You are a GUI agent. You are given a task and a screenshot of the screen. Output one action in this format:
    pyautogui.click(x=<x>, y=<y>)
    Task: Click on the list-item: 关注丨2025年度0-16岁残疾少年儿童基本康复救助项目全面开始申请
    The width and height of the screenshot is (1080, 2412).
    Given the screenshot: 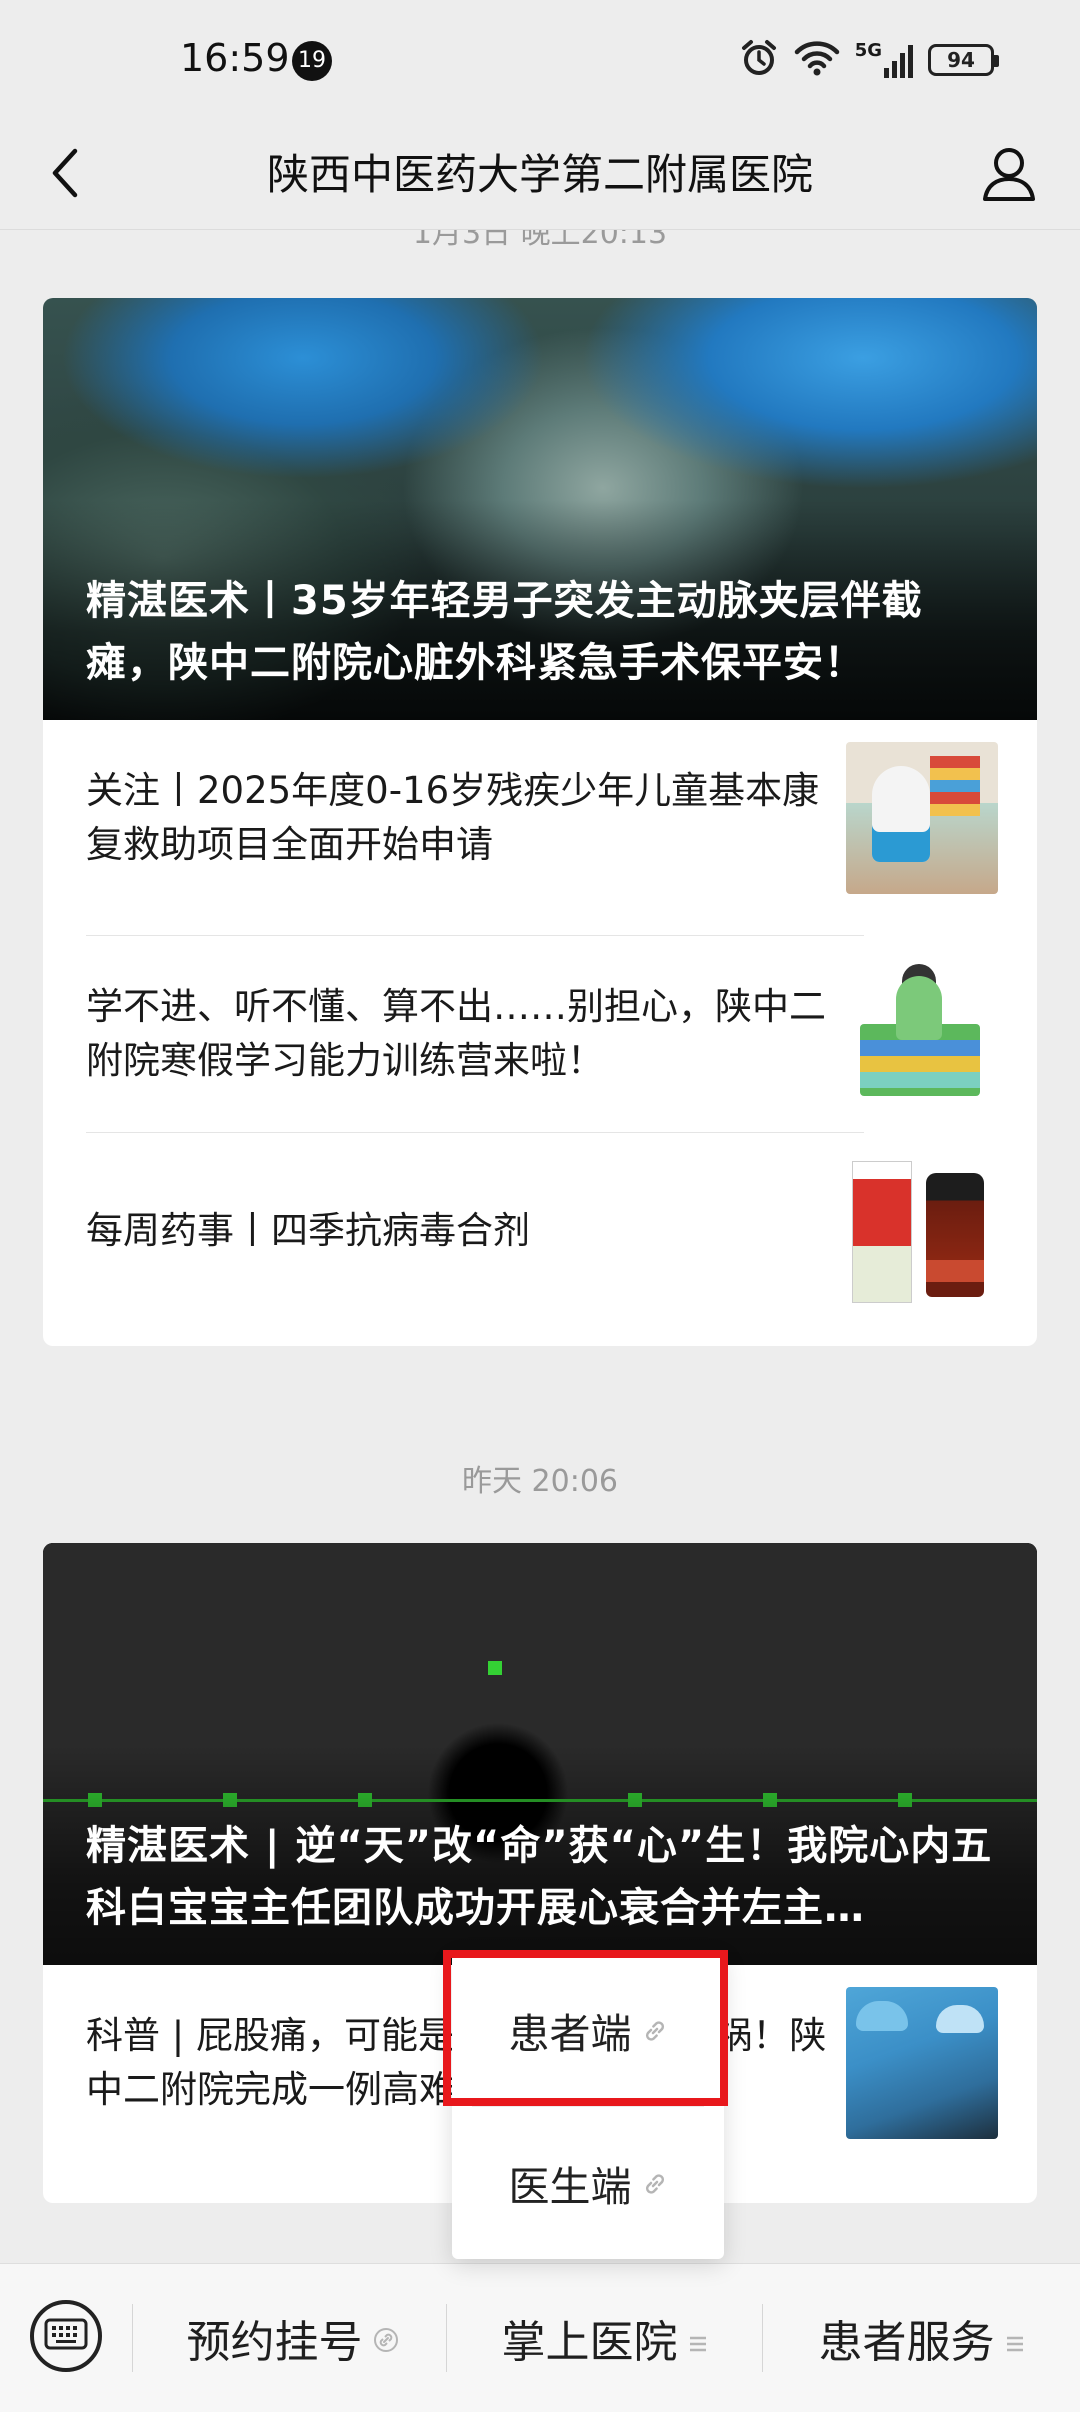 What is the action you would take?
    pyautogui.click(x=542, y=818)
    